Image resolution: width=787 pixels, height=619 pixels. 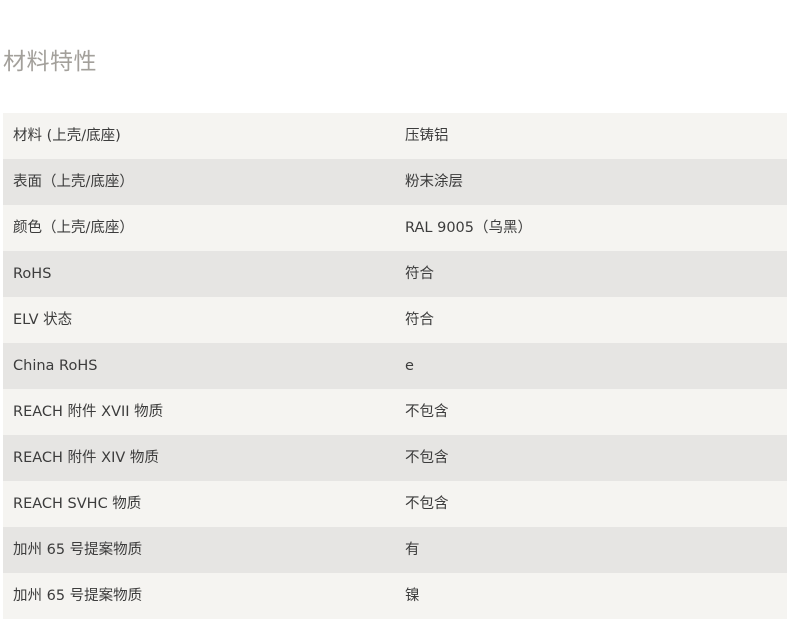 I want to click on section-title: 材料特性, so click(x=50, y=62).